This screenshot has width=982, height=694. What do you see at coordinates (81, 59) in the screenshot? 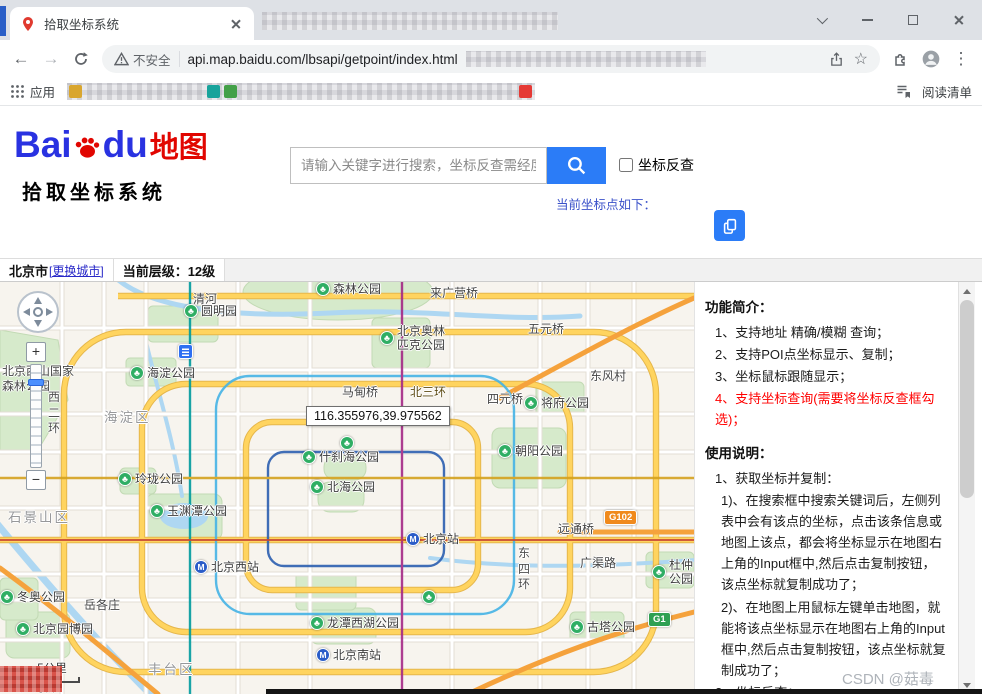
I see `reload-button` at bounding box center [81, 59].